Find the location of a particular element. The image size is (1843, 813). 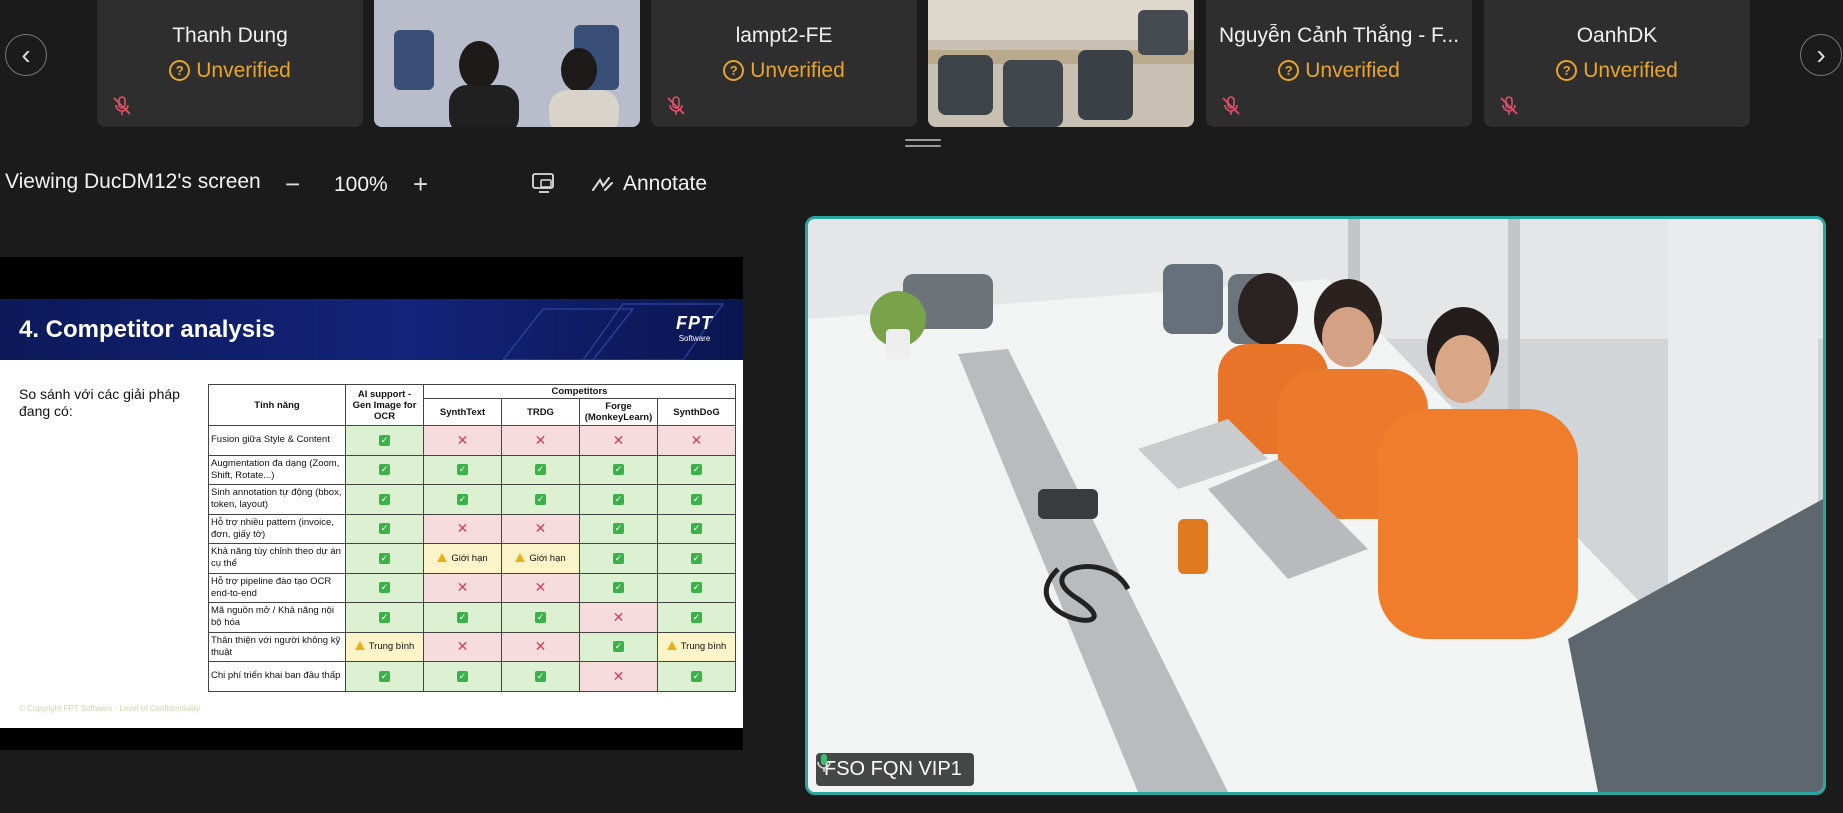

screen-icon is located at coordinates (543, 183).